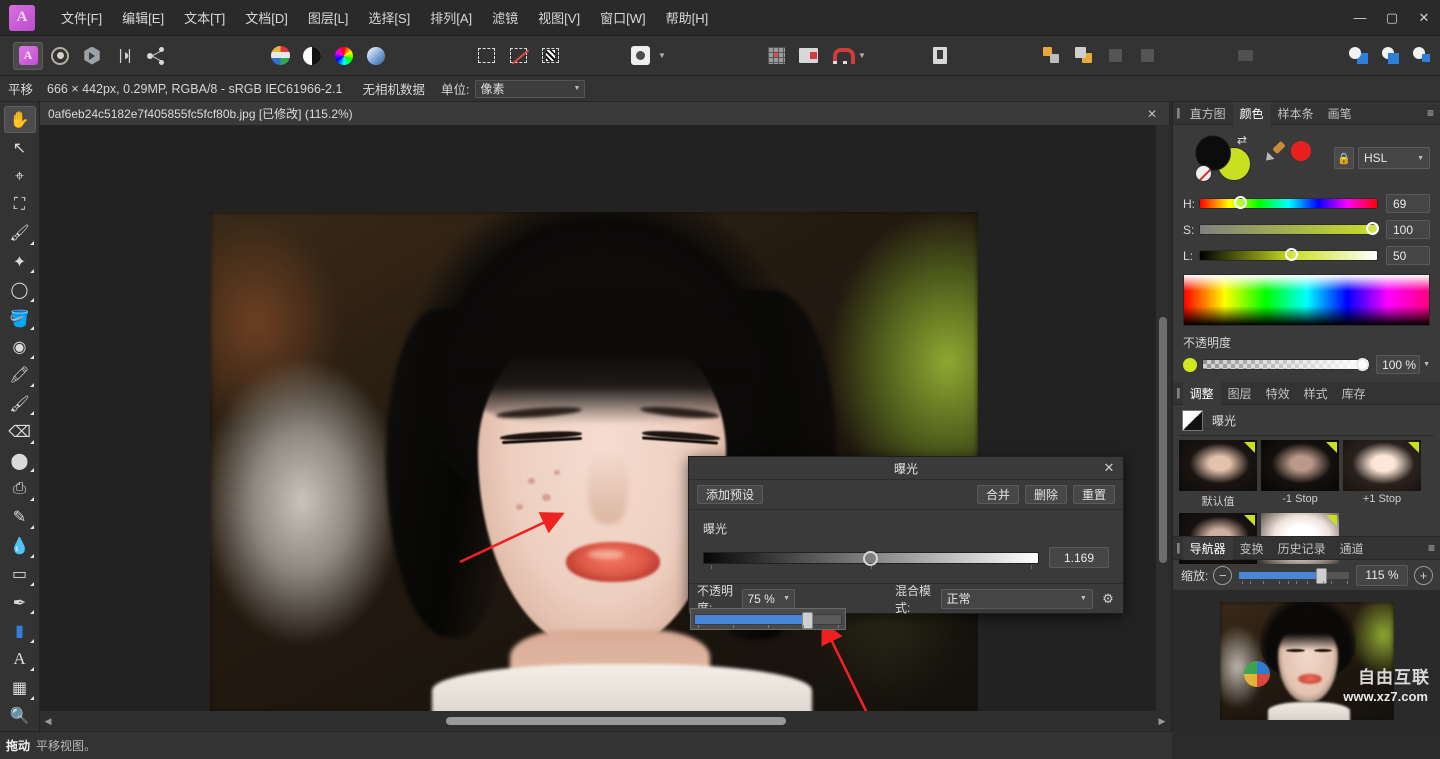 This screenshot has height=759, width=1440. Describe the element at coordinates (1278, 393) in the screenshot. I see `tab-effects: 特效` at that location.